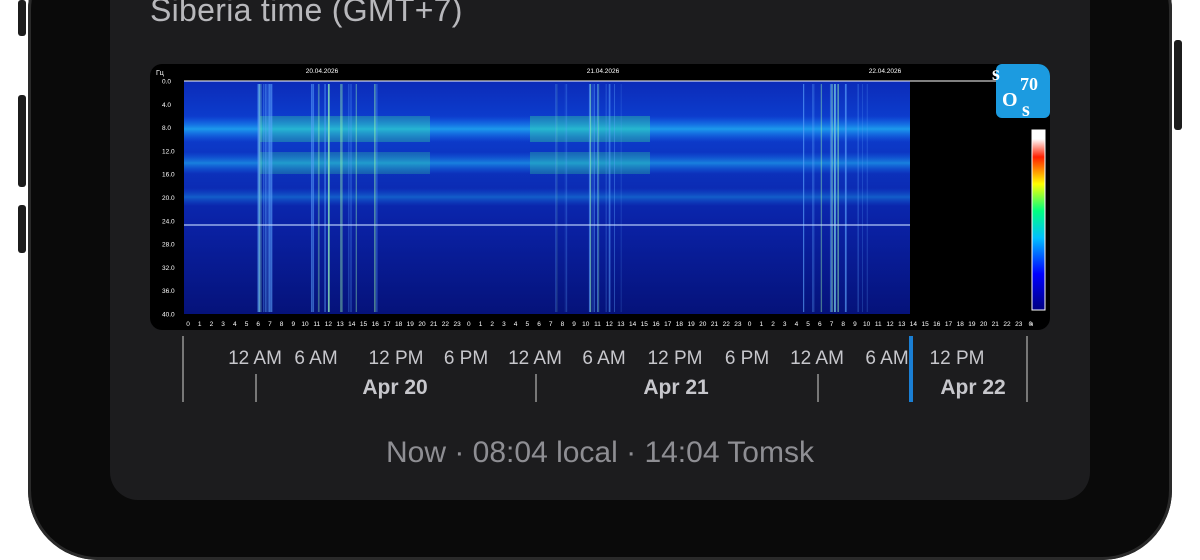  I want to click on page-title: Siberia time (GMT+7), so click(306, 14).